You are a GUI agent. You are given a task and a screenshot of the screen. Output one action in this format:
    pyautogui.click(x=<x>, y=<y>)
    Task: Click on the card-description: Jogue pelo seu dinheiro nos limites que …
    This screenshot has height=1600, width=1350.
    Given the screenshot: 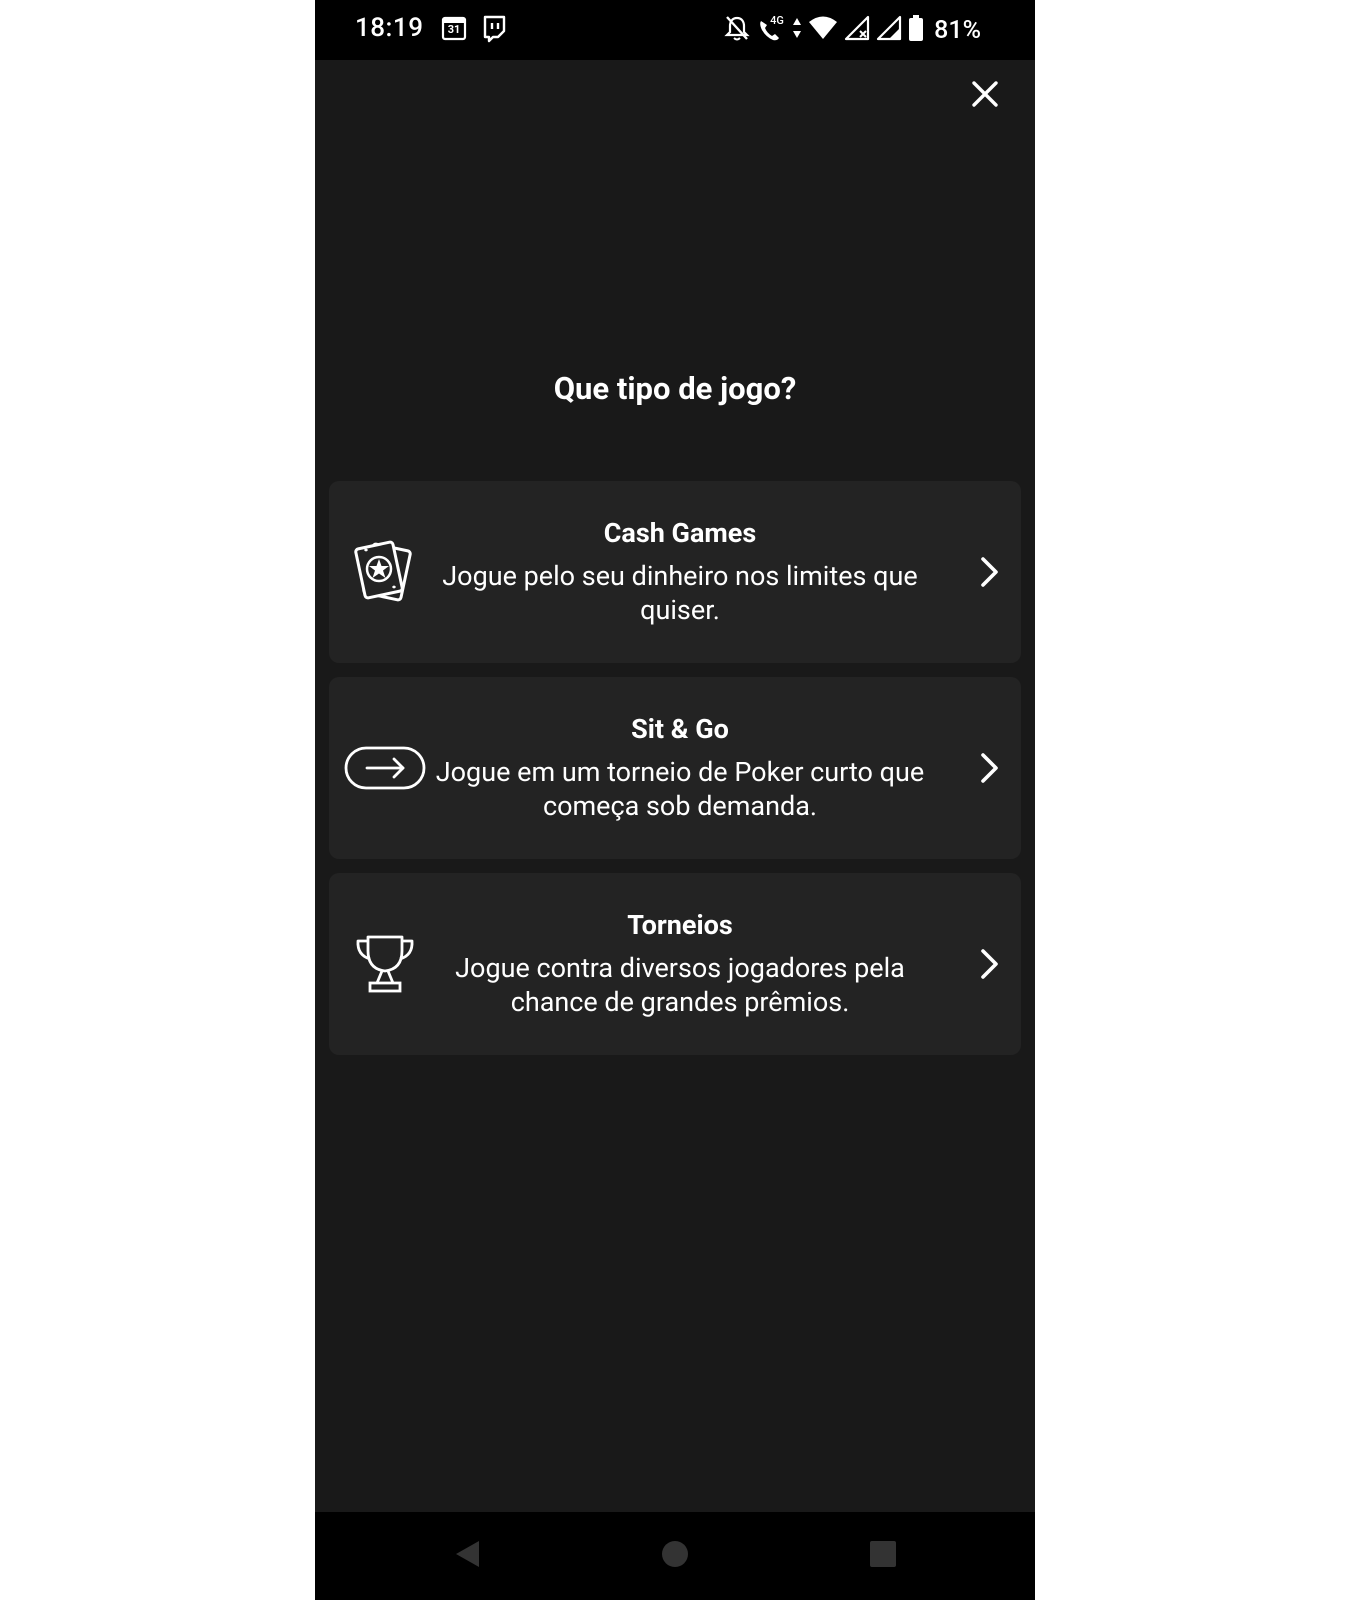 What is the action you would take?
    pyautogui.click(x=680, y=593)
    